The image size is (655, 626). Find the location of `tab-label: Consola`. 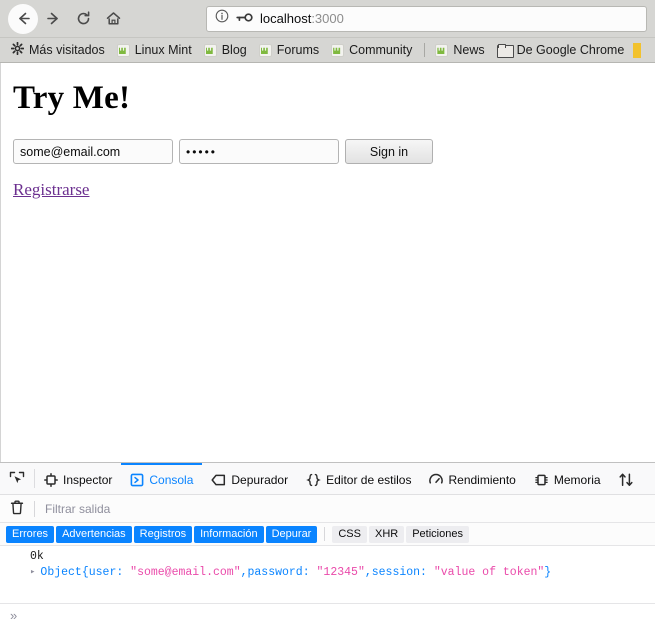

tab-label: Consola is located at coordinates (171, 479).